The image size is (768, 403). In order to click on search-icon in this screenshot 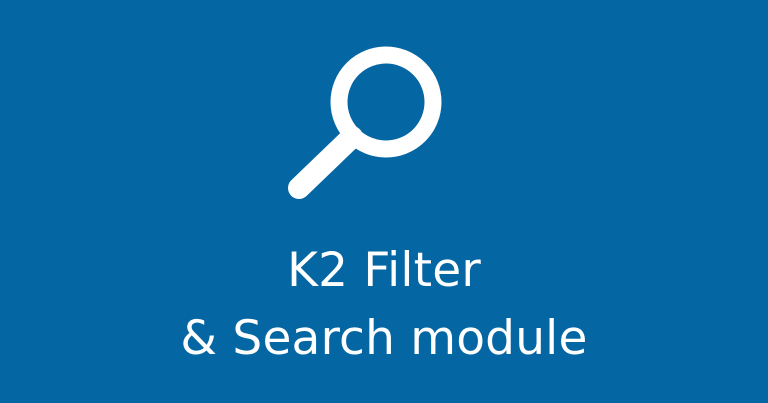, I will do `click(370, 120)`.